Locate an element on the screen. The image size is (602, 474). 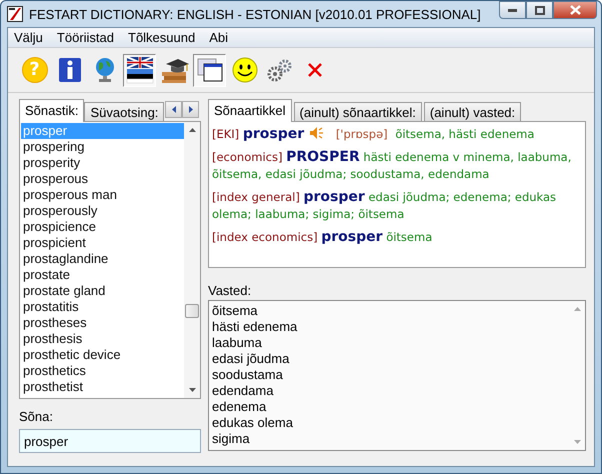
word-list-item: prostate is located at coordinates (102, 275).